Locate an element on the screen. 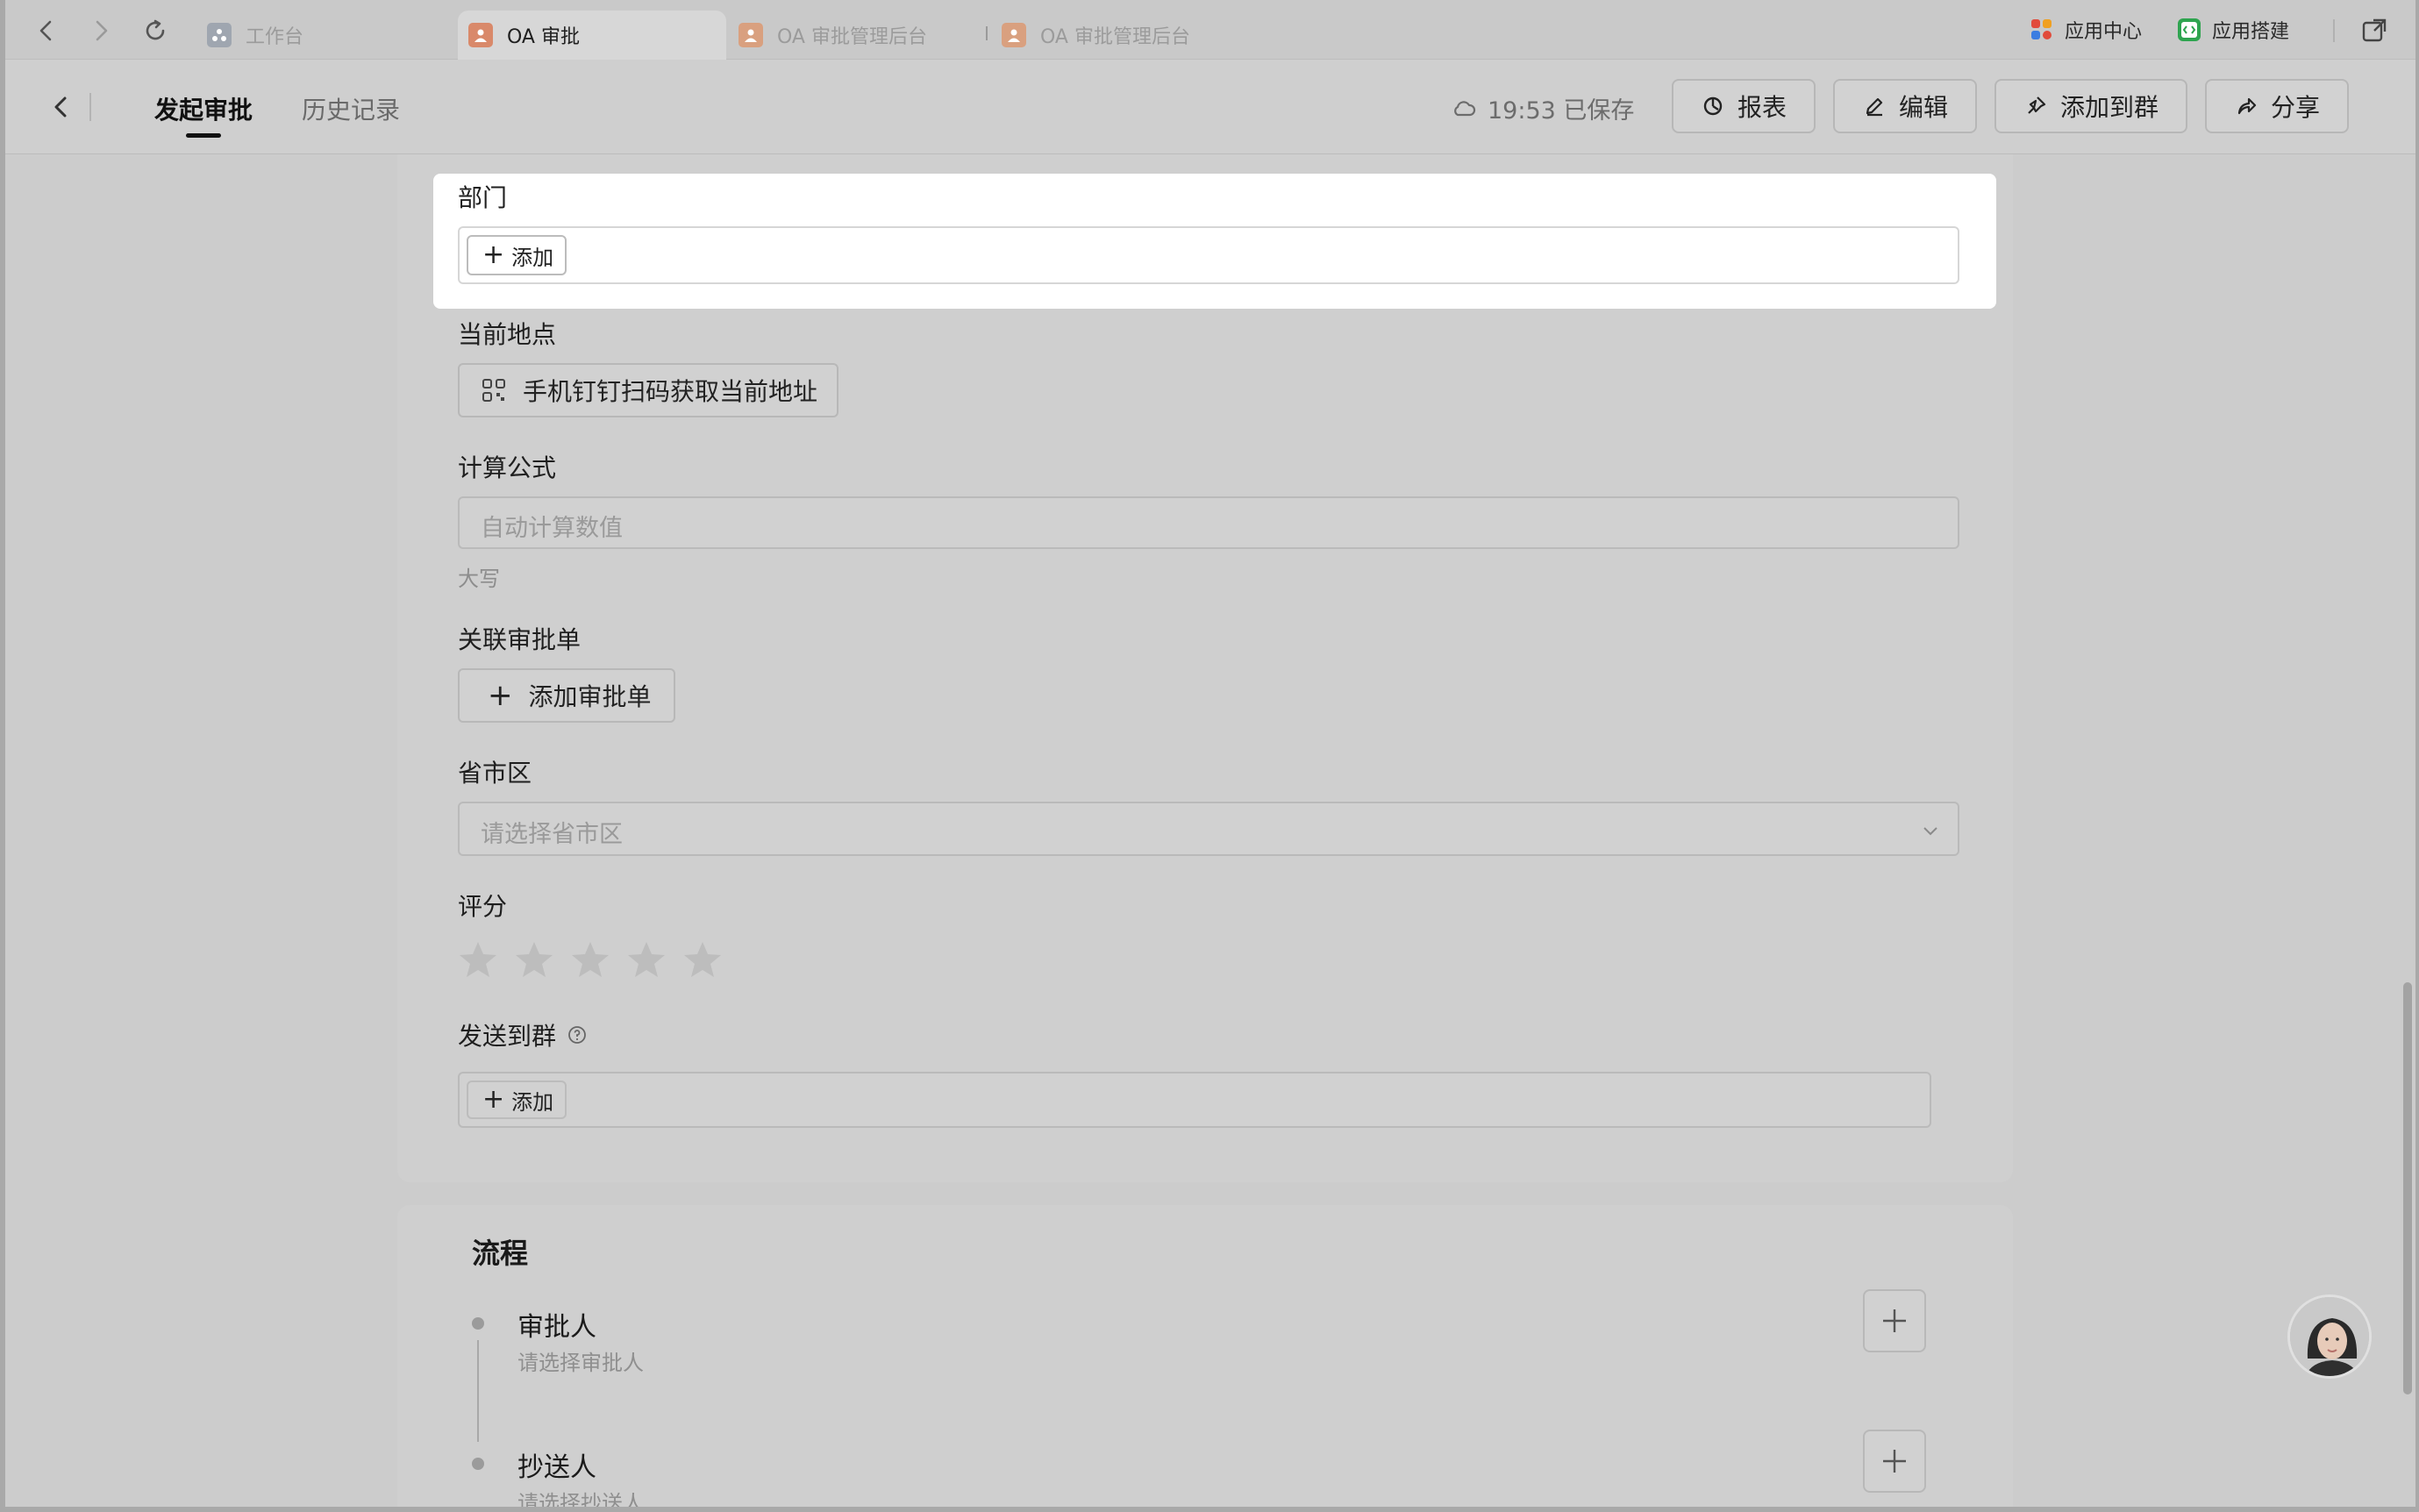 Image resolution: width=2419 pixels, height=1512 pixels. forward-nav-icon is located at coordinates (101, 31).